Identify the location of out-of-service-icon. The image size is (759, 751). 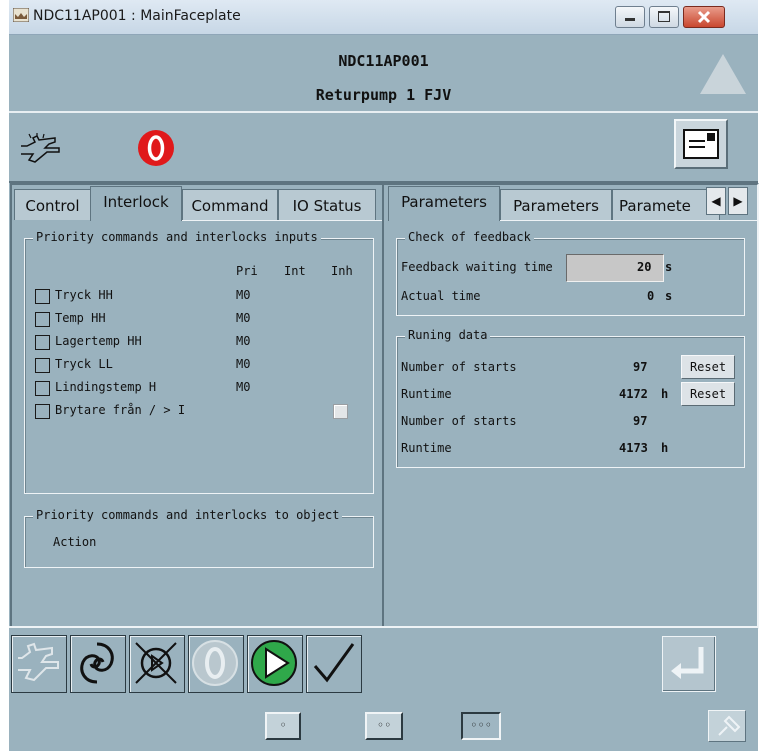
(156, 663).